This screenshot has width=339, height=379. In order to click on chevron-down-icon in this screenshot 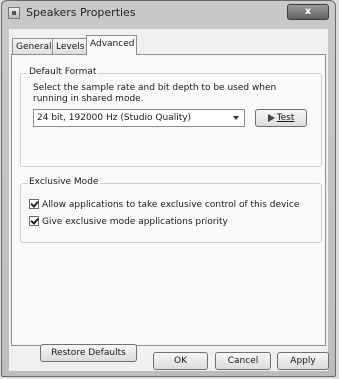, I will do `click(236, 118)`.